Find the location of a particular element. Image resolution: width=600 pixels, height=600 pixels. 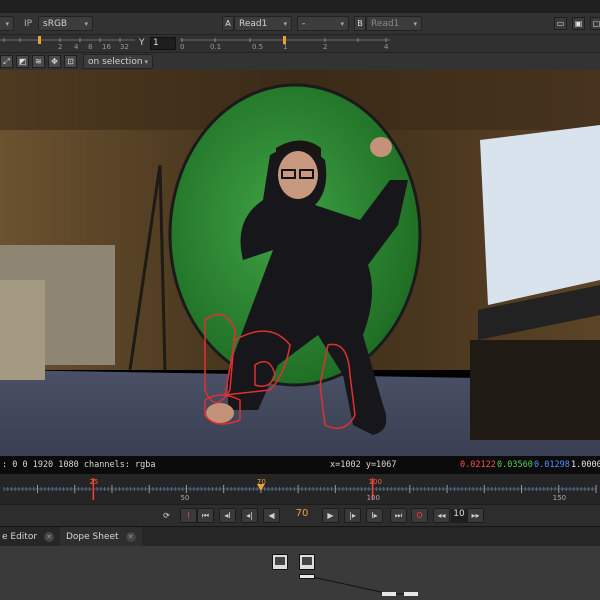

tab-curve-editor: e Editor ✕ is located at coordinates (30, 537).